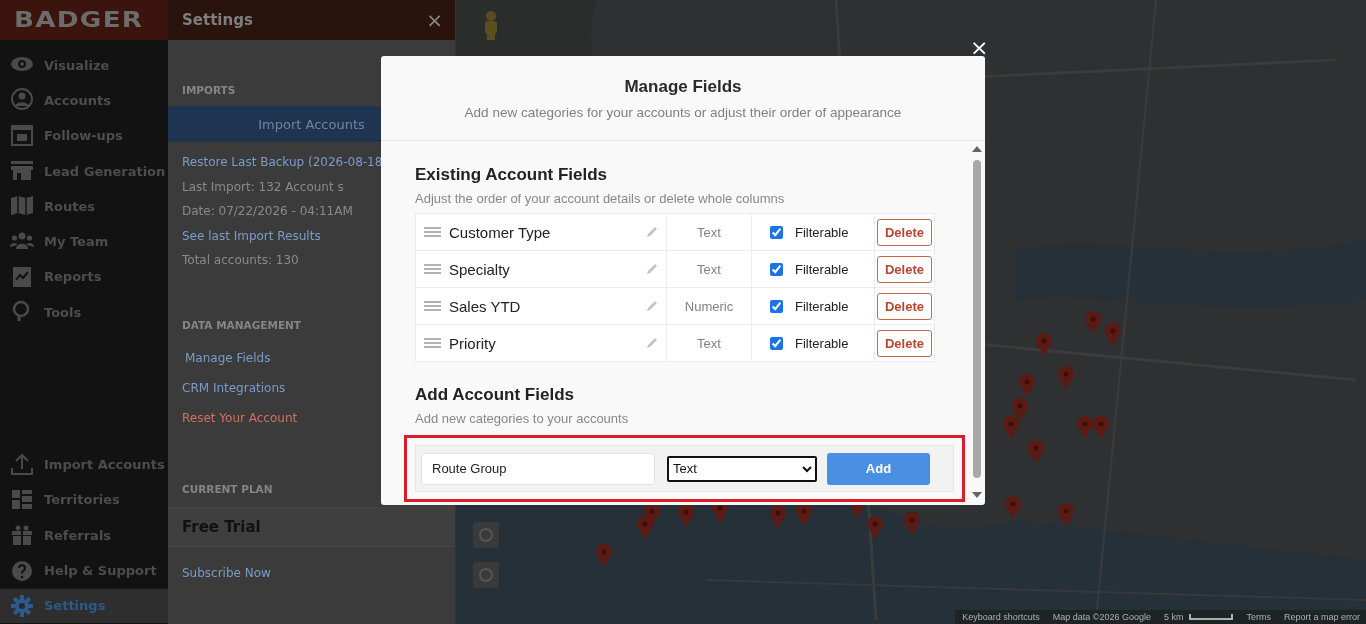 Image resolution: width=1366 pixels, height=624 pixels. What do you see at coordinates (22, 276) in the screenshot?
I see `chart-icon` at bounding box center [22, 276].